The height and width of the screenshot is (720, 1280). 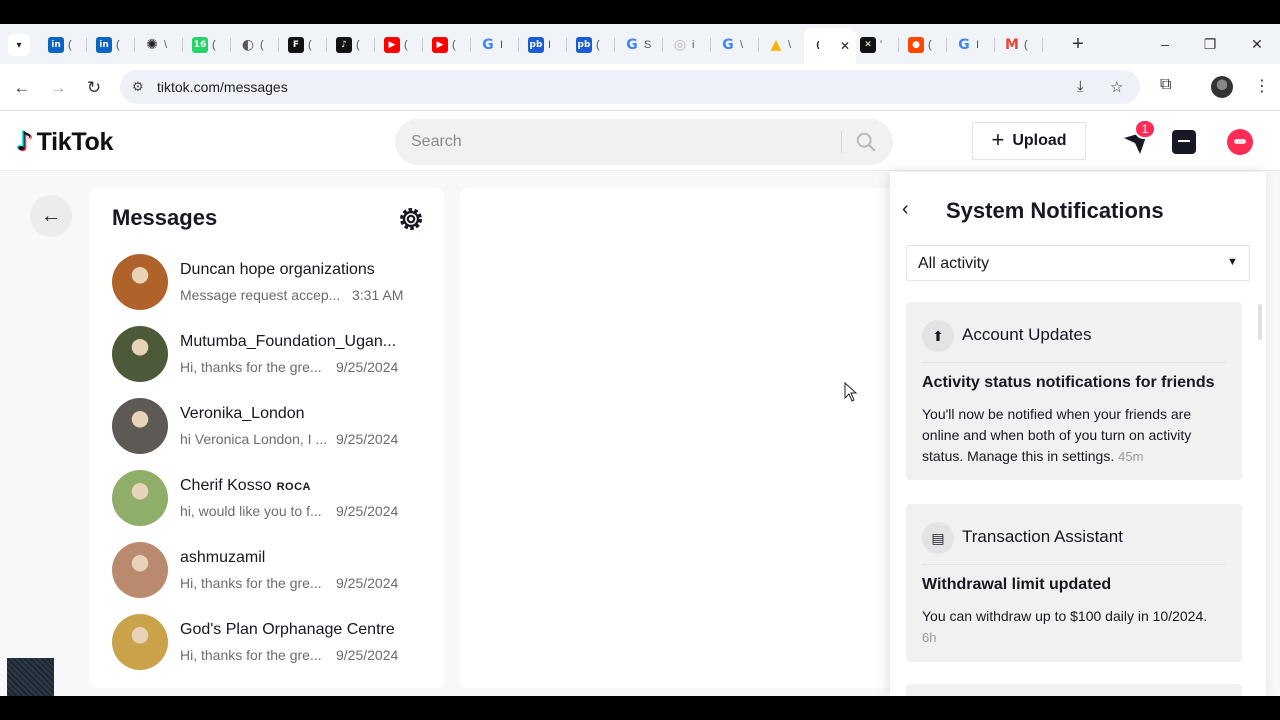 I want to click on browser-tab: ◐(, so click(x=252, y=45).